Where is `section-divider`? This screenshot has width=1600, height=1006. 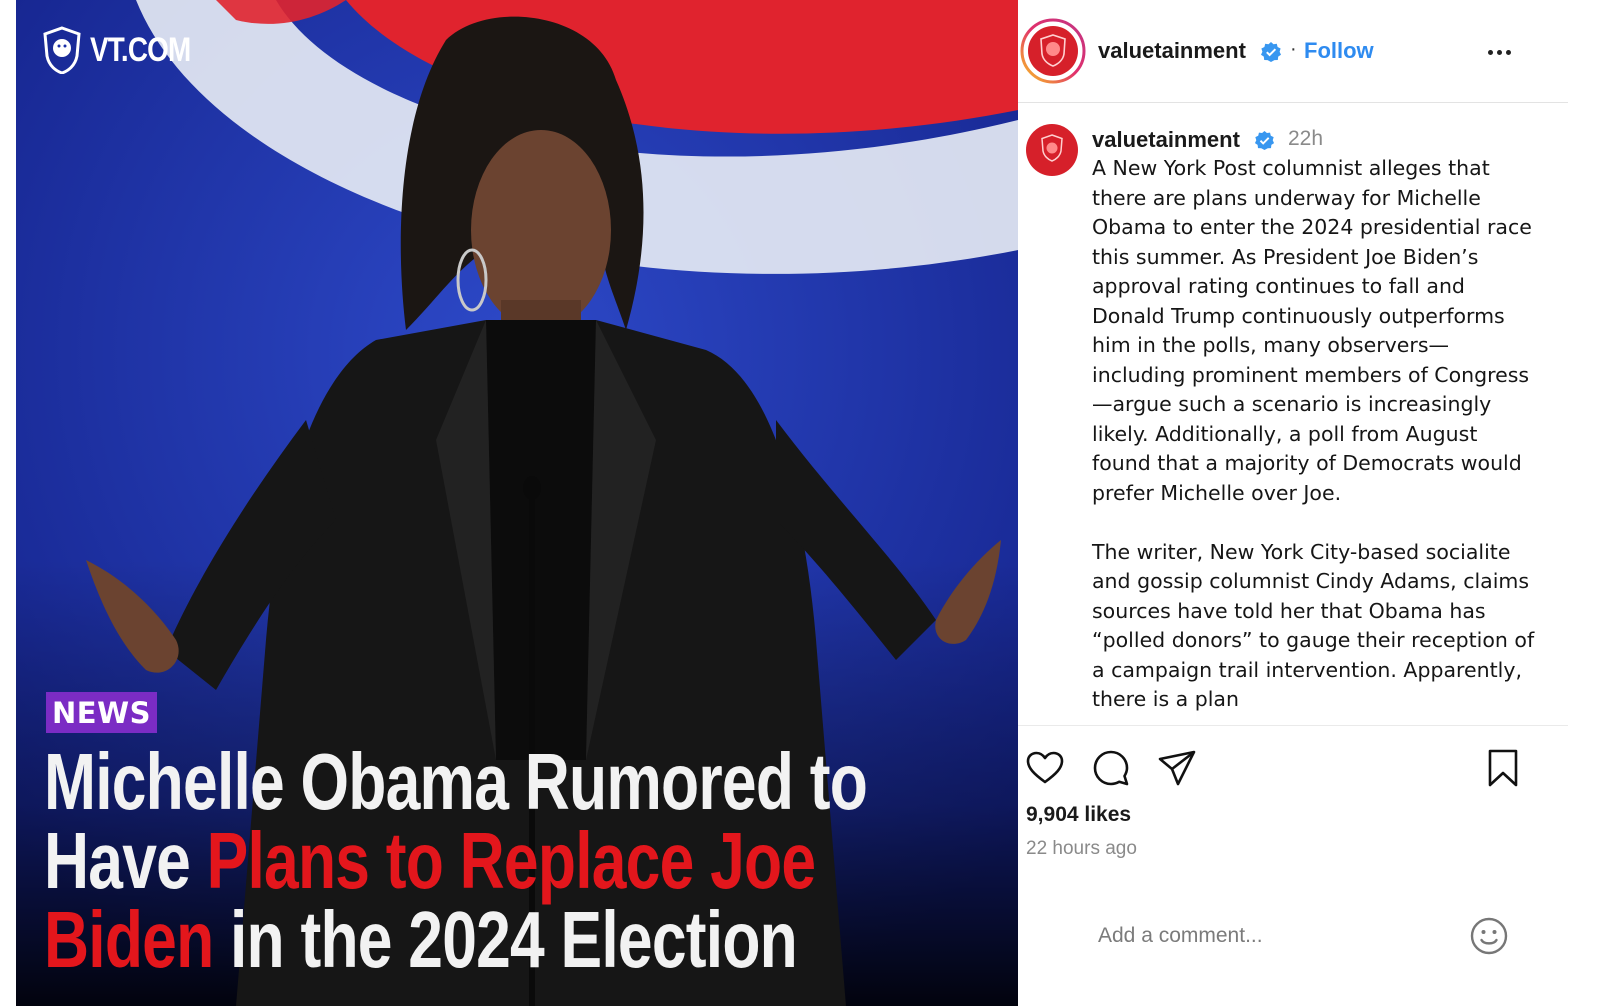 section-divider is located at coordinates (1293, 725).